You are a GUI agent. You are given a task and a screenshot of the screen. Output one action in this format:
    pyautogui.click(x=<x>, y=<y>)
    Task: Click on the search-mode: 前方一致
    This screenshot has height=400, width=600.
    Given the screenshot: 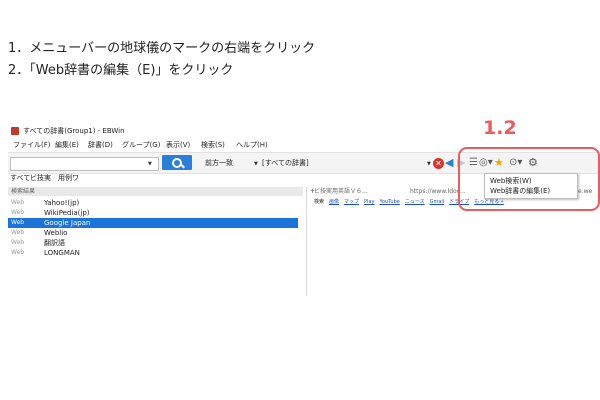 What is the action you would take?
    pyautogui.click(x=219, y=163)
    